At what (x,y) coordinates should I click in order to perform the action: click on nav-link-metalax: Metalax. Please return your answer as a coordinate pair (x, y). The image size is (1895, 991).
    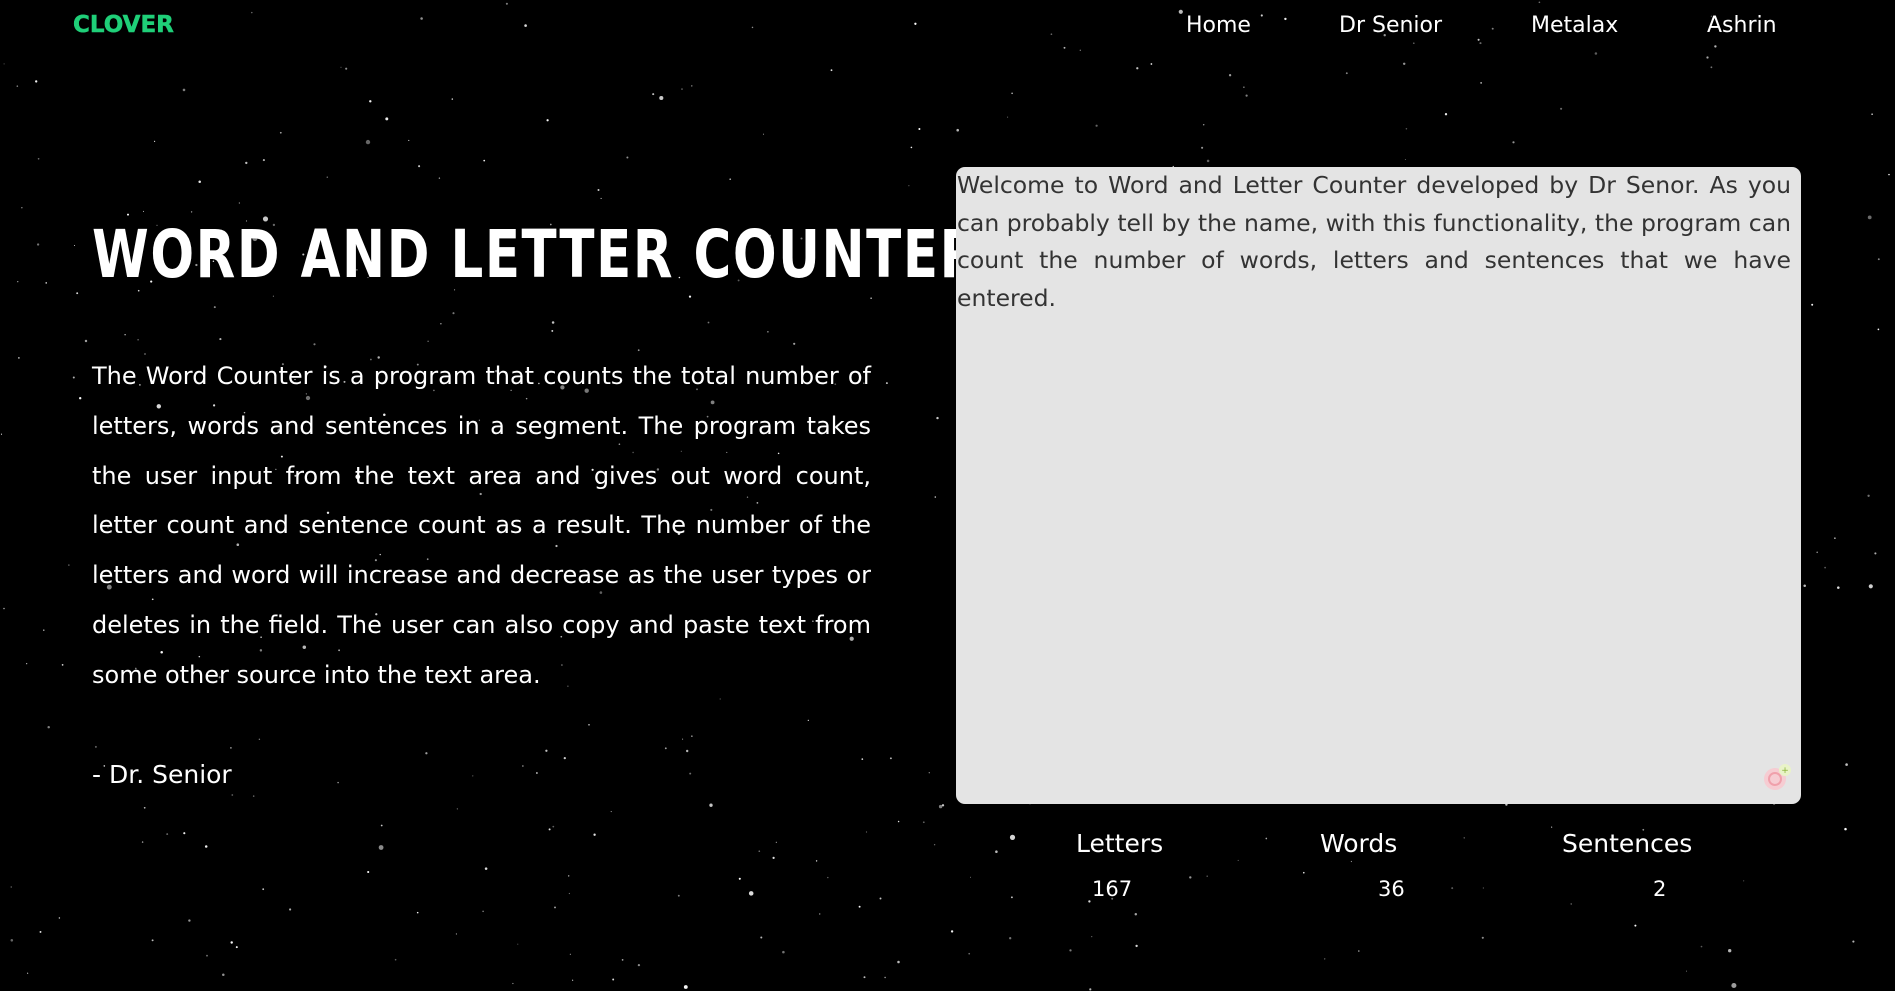
    Looking at the image, I should click on (1574, 26).